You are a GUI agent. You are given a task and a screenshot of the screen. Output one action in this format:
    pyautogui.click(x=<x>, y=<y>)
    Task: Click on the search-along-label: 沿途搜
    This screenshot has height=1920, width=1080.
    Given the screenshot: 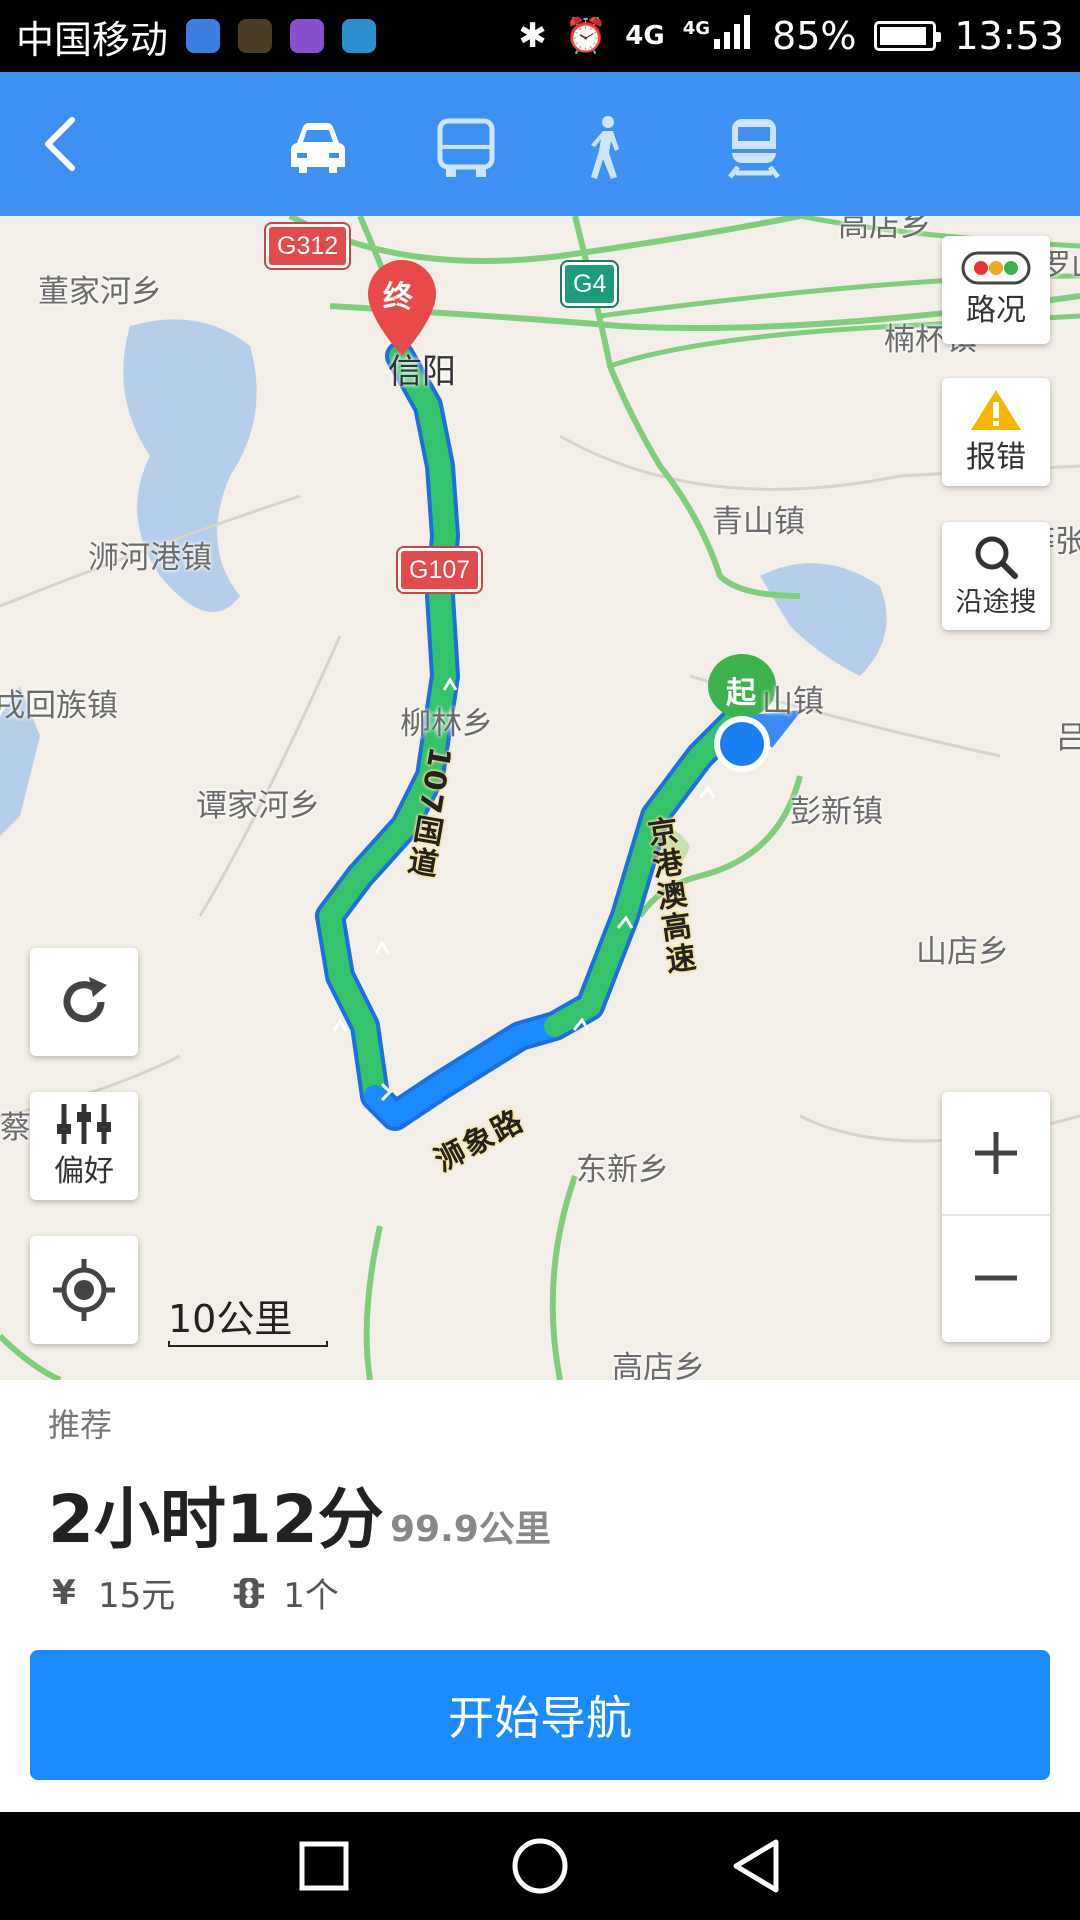 What is the action you would take?
    pyautogui.click(x=996, y=602)
    